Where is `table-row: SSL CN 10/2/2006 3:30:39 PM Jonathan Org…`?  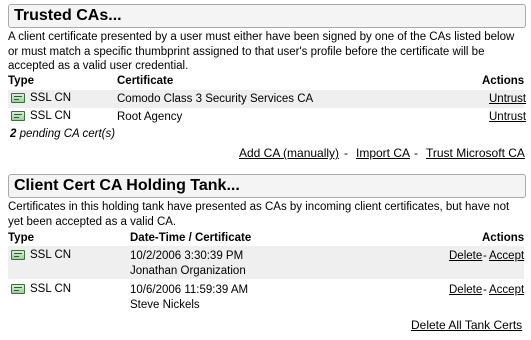 table-row: SSL CN 10/2/2006 3:30:39 PM Jonathan Org… is located at coordinates (266, 262).